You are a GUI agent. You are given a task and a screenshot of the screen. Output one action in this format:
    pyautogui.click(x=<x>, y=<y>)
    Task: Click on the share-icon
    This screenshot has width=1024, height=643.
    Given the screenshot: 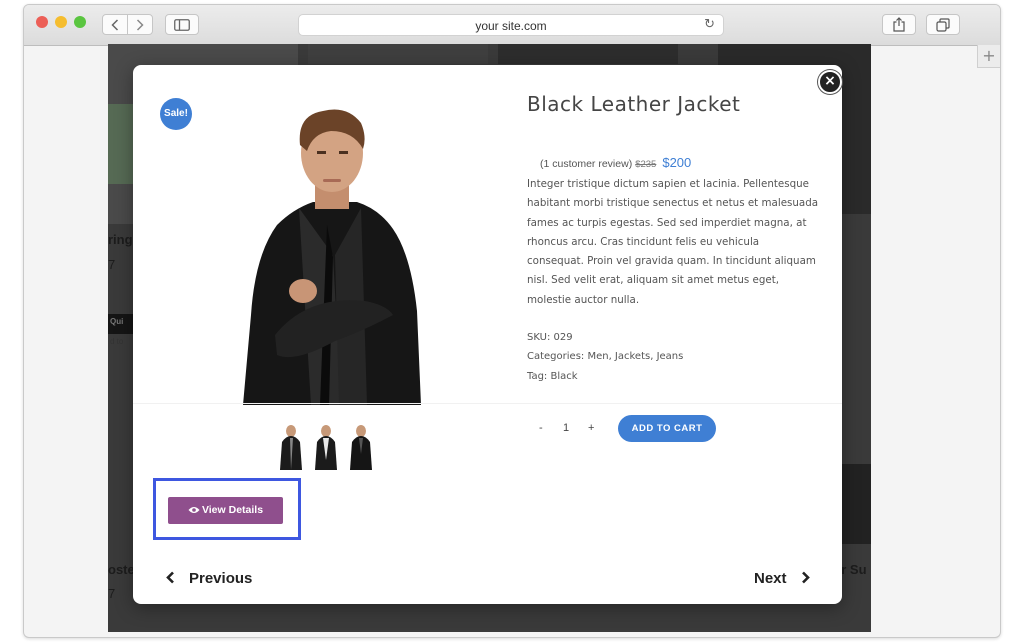 What is the action you would take?
    pyautogui.click(x=899, y=24)
    